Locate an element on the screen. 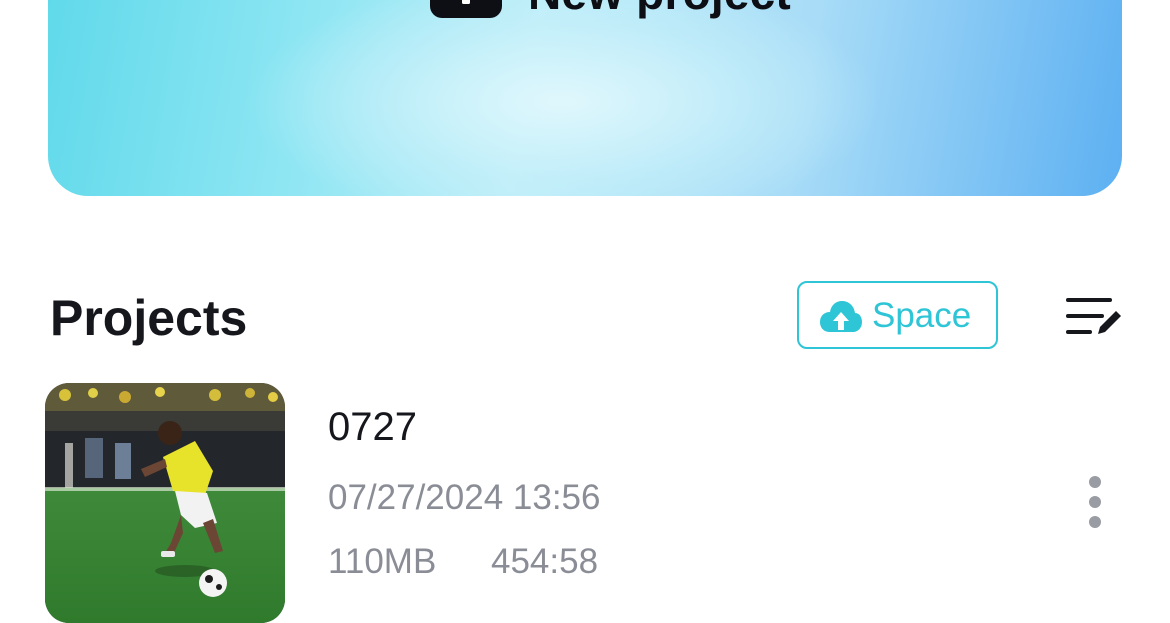 The height and width of the screenshot is (623, 1170). project-thumbnail is located at coordinates (165, 503).